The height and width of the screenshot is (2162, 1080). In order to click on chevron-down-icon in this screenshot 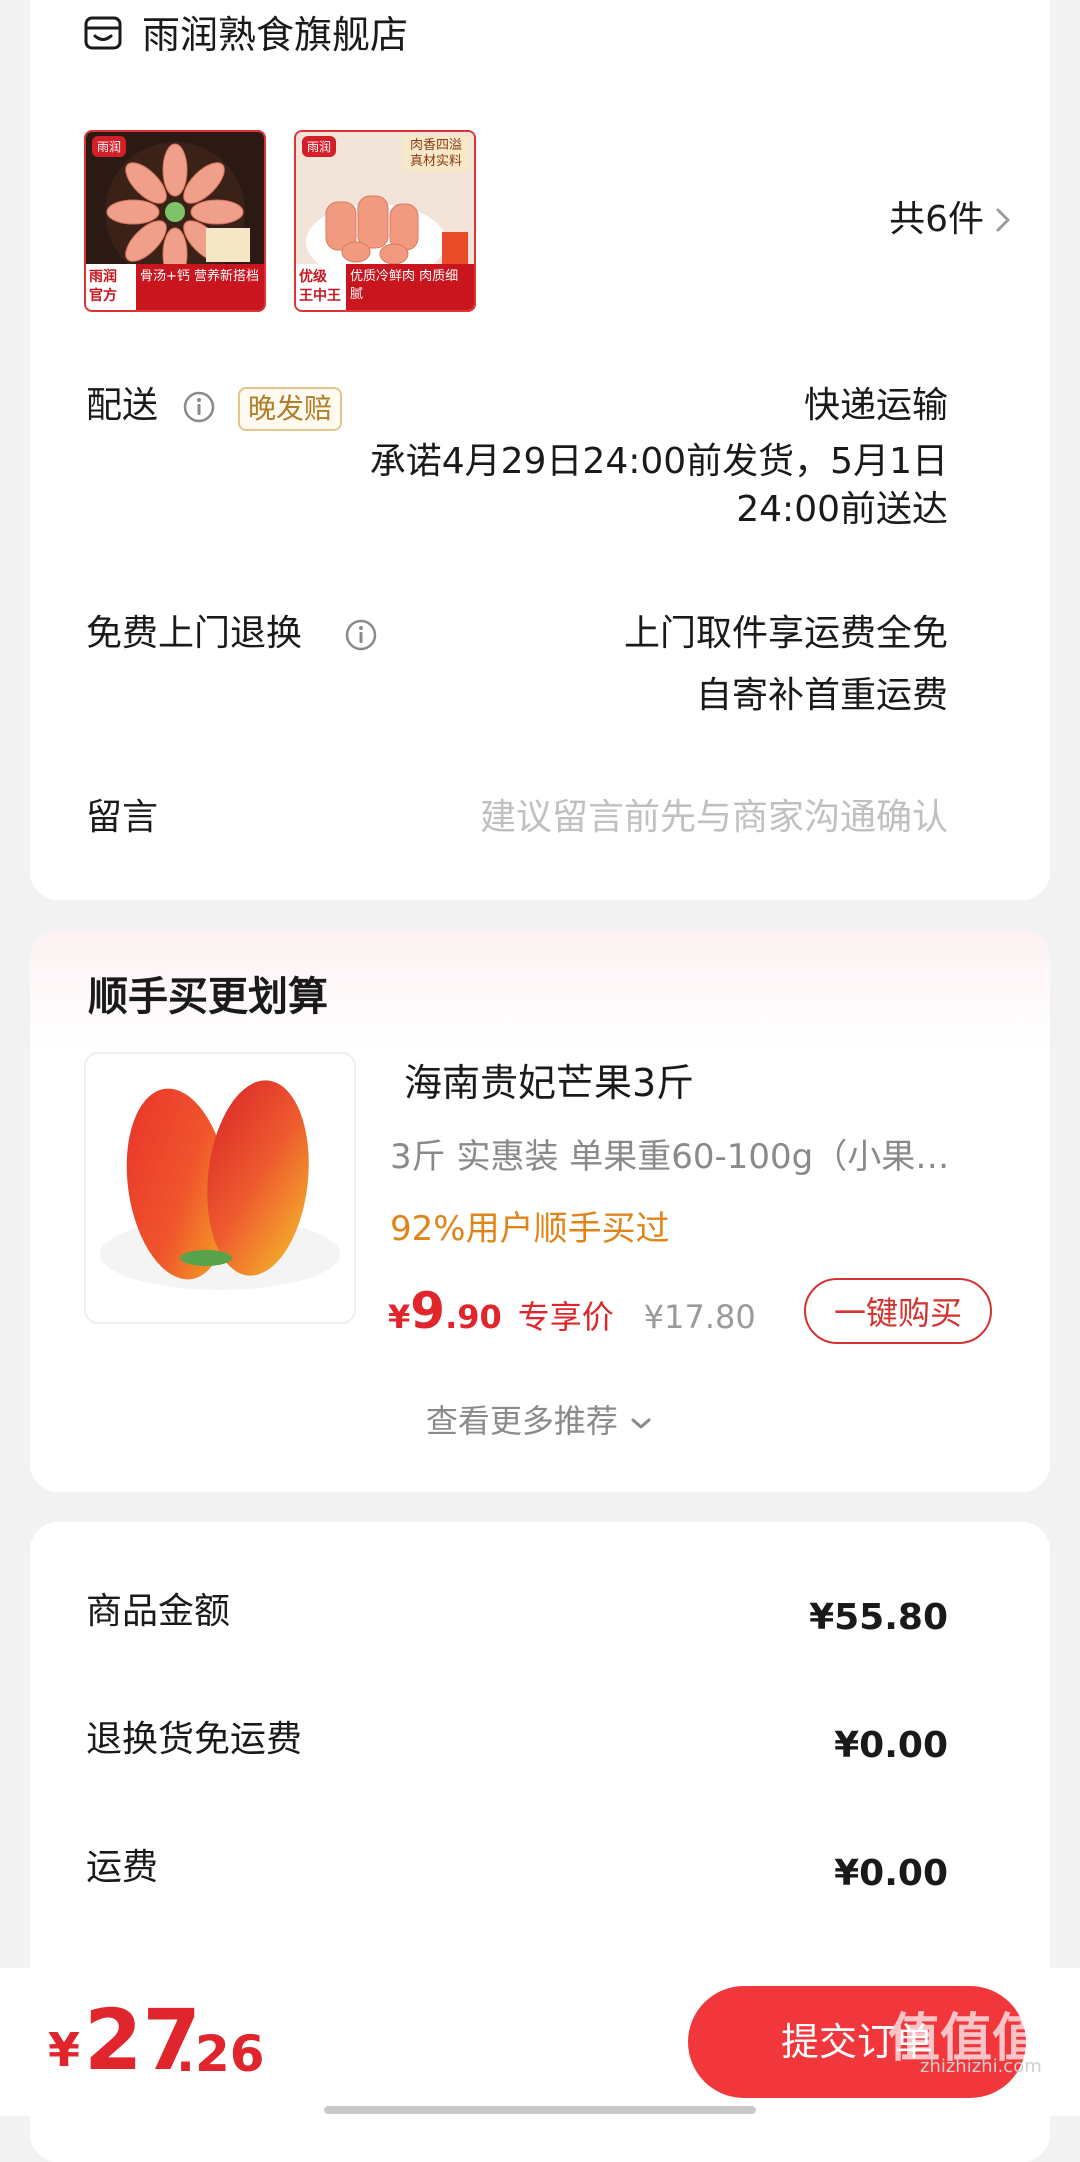, I will do `click(641, 1423)`.